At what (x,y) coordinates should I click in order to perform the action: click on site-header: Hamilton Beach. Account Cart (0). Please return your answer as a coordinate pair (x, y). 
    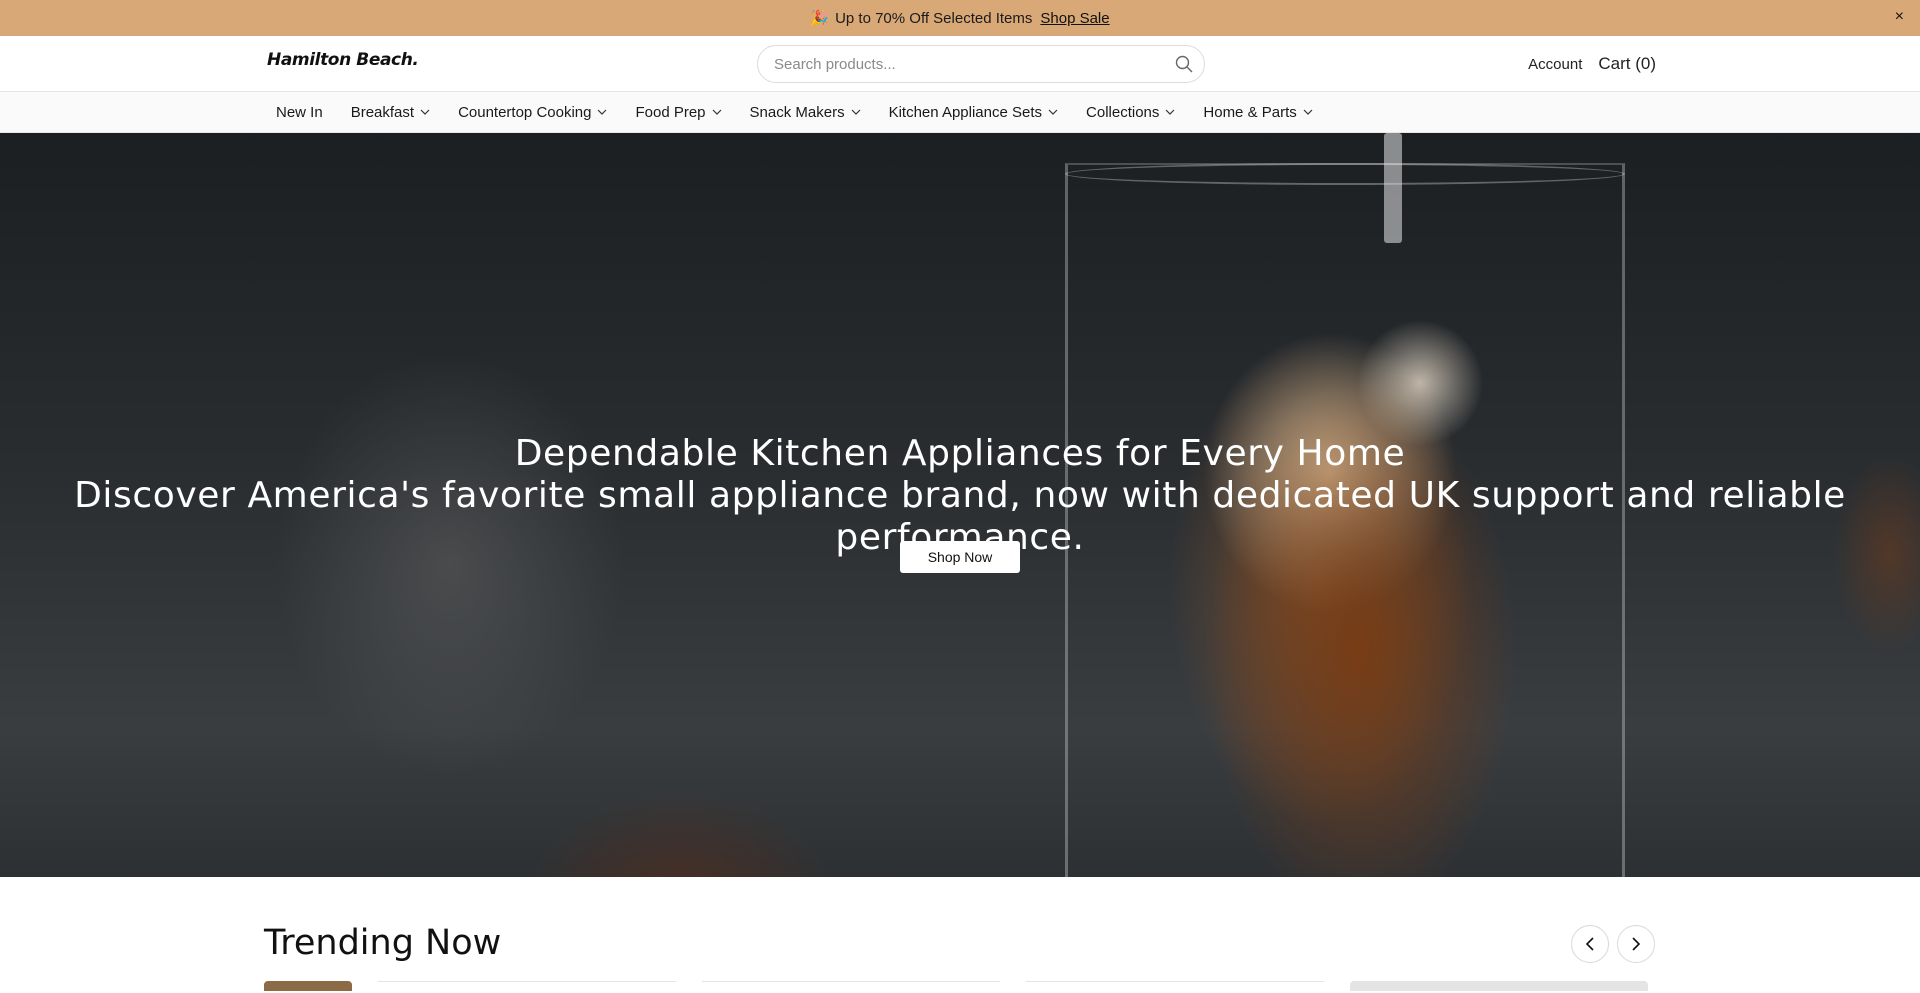
    Looking at the image, I should click on (960, 64).